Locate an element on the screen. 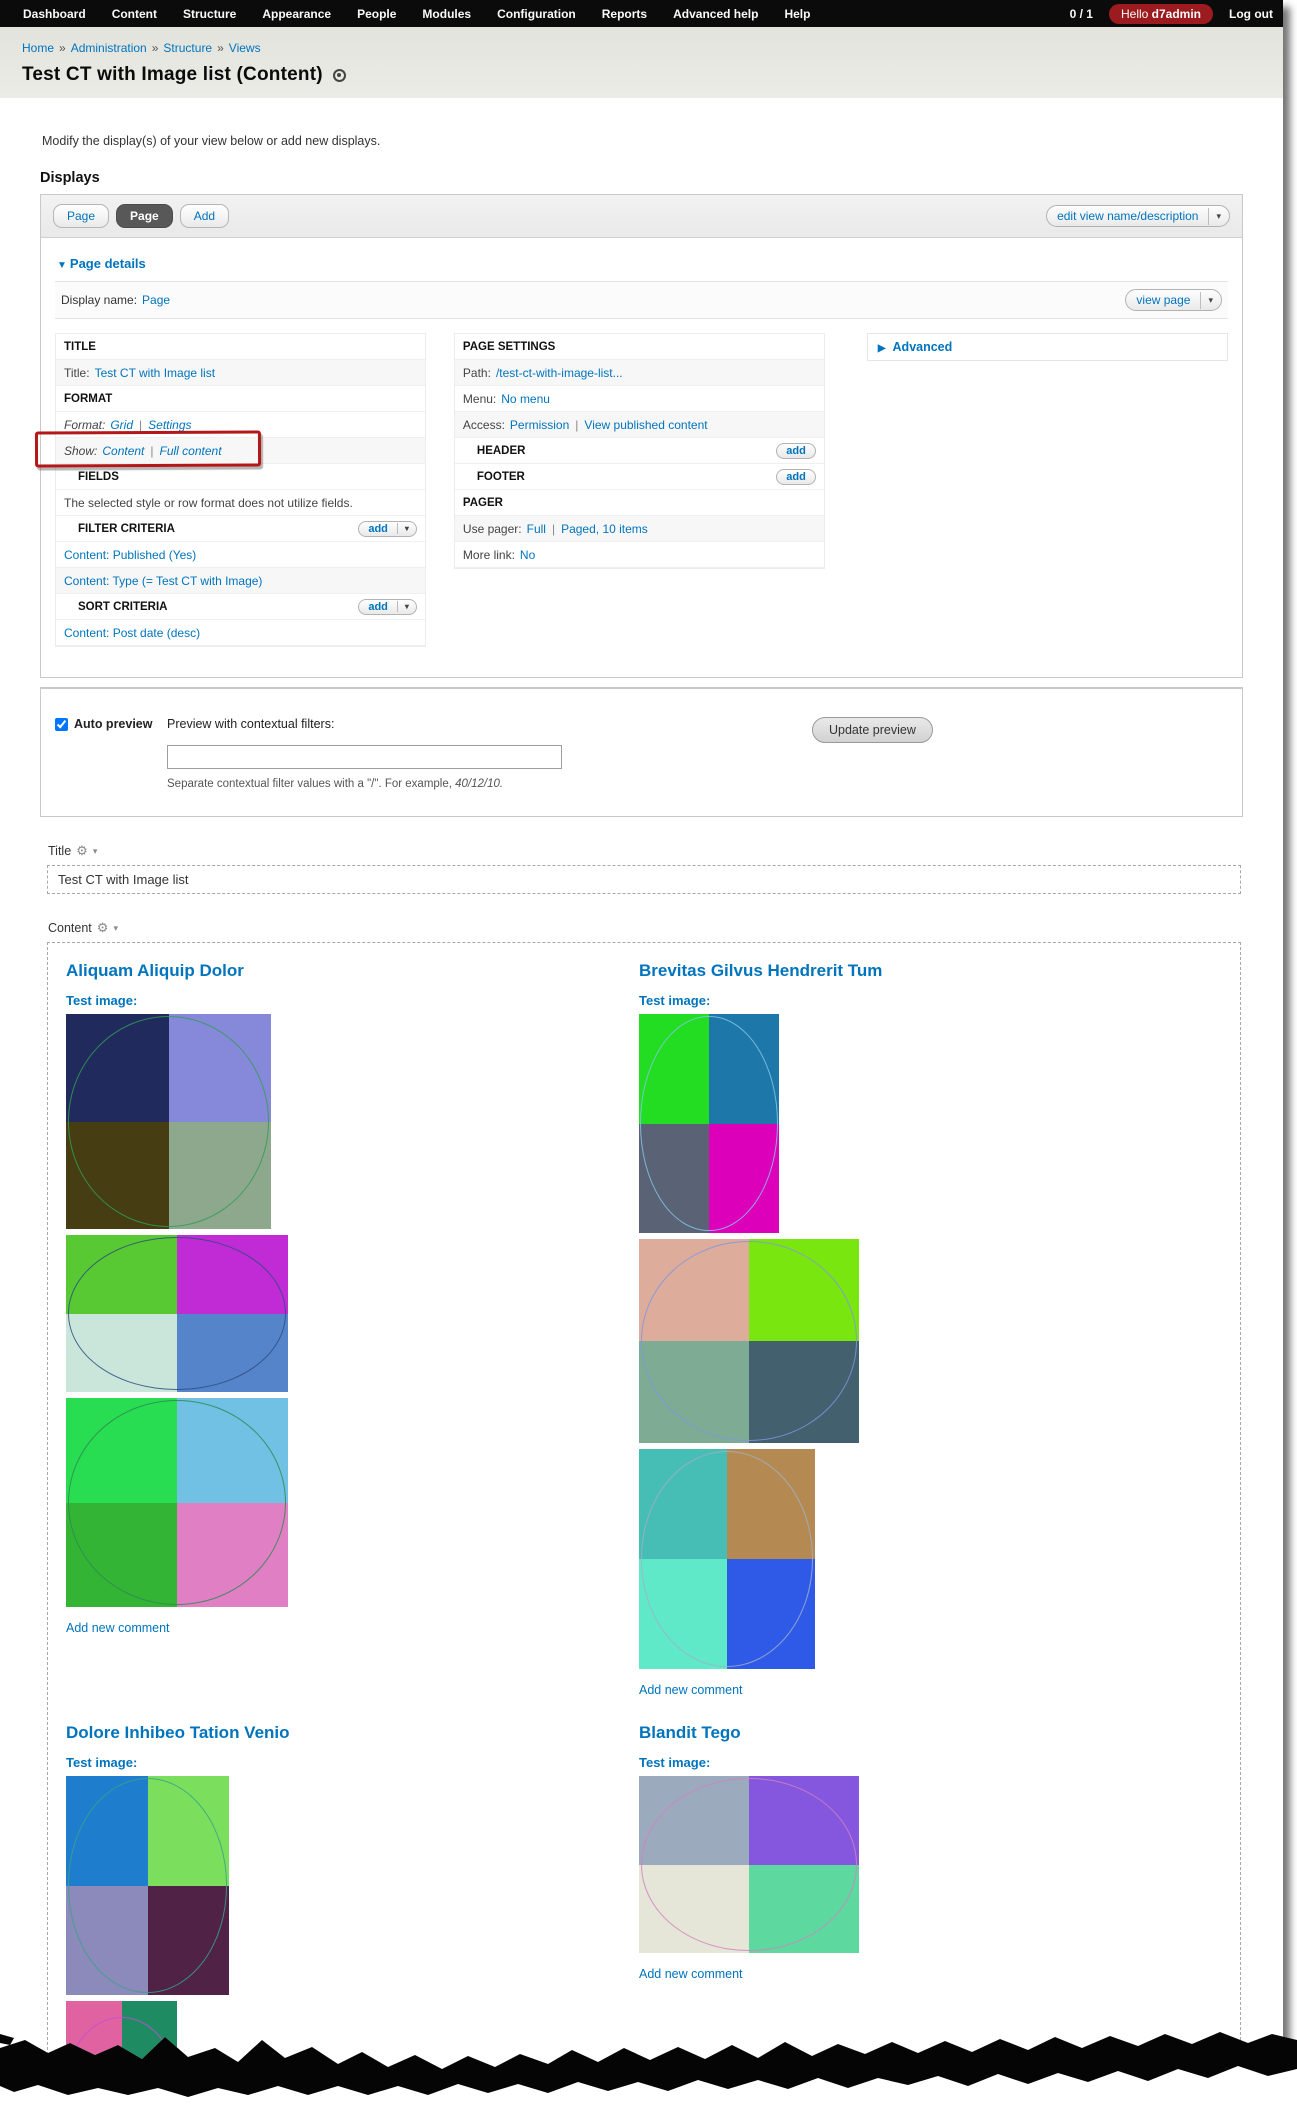  toolbar-item-reports: Reports is located at coordinates (624, 14).